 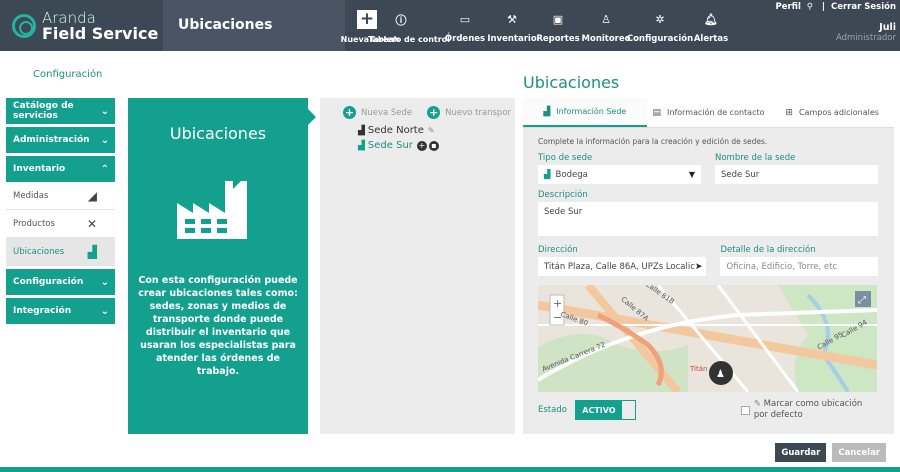 I want to click on site-name-input: Sede Sur, so click(x=796, y=174).